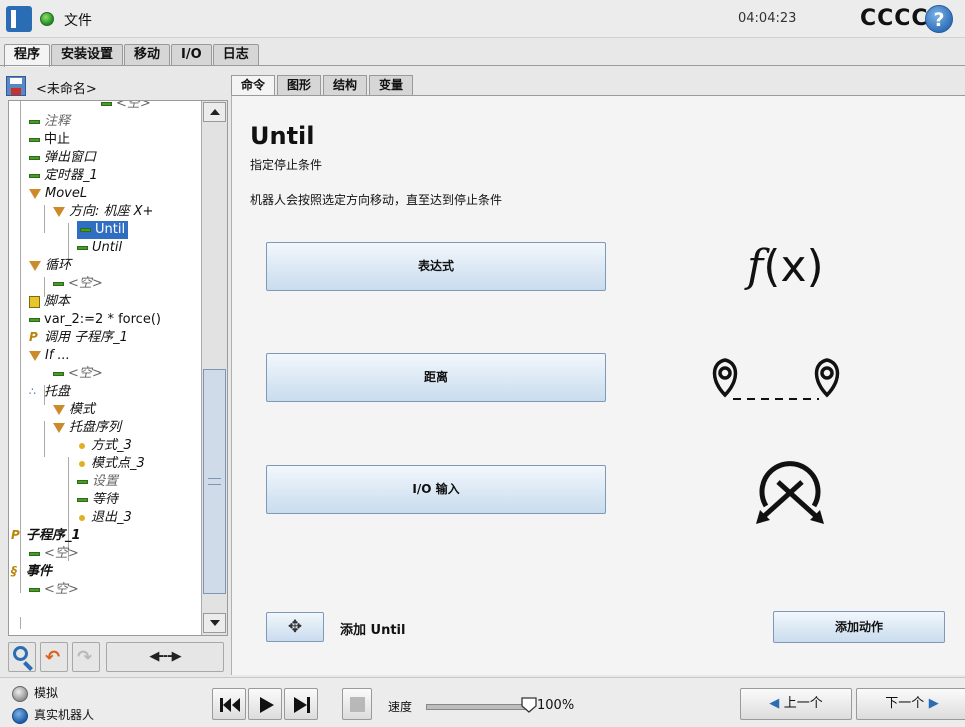  I want to click on tab-io: I/O, so click(191, 55).